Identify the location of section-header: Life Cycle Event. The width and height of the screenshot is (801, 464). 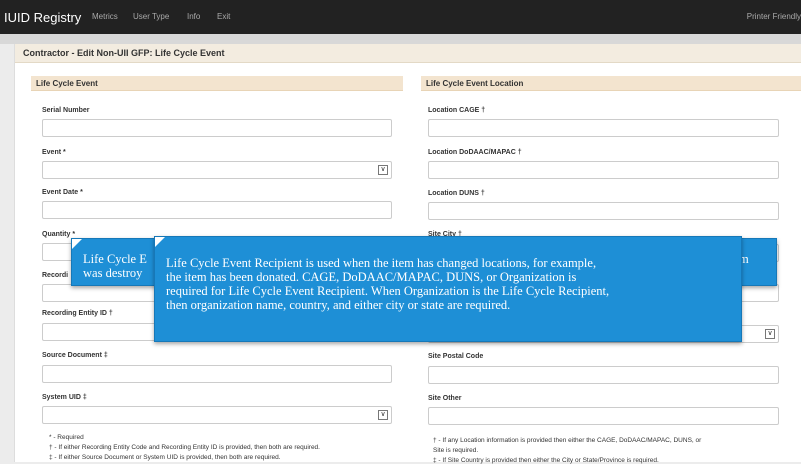
(217, 83).